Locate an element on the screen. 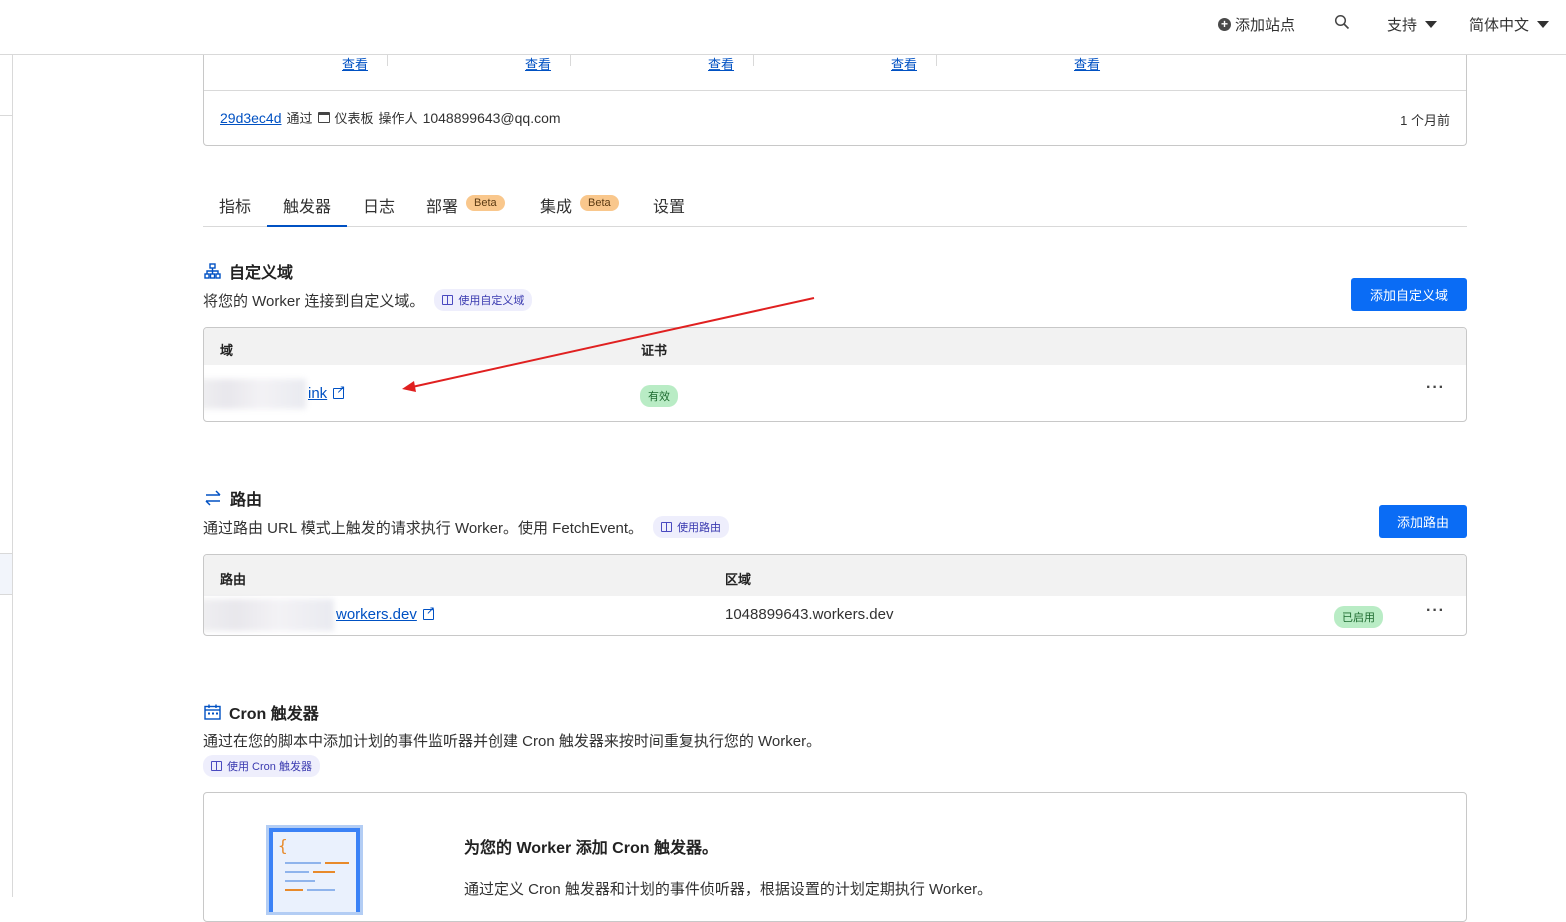 This screenshot has height=922, width=1566. via-label: 通过 is located at coordinates (299, 118).